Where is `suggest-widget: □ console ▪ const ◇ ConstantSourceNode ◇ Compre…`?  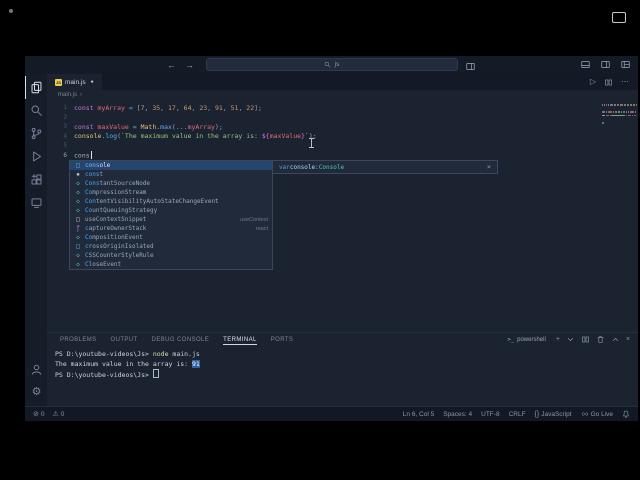 suggest-widget: □ console ▪ const ◇ ConstantSourceNode ◇ Compre… is located at coordinates (171, 215).